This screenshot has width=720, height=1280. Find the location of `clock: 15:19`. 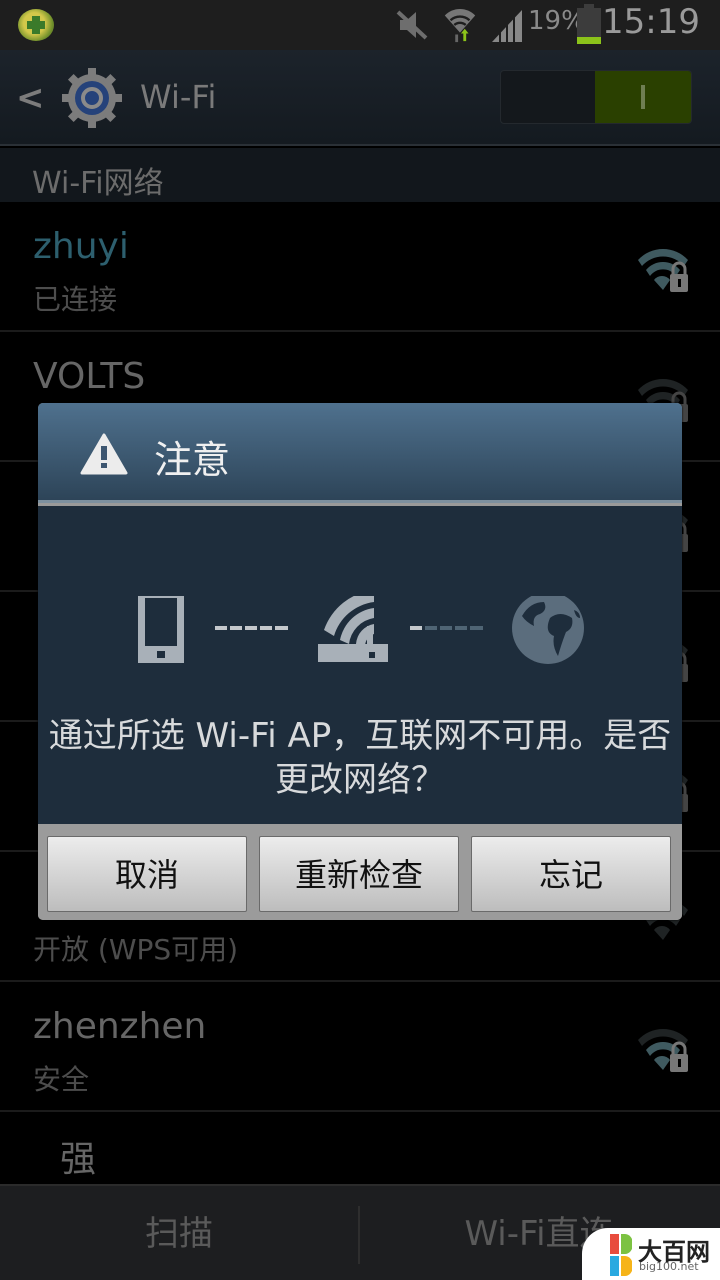

clock: 15:19 is located at coordinates (651, 22).